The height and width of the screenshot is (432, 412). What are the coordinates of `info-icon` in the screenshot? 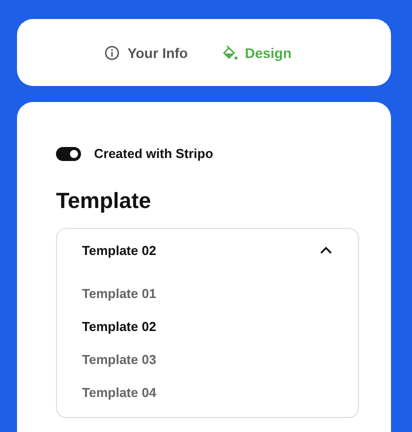 It's located at (112, 52).